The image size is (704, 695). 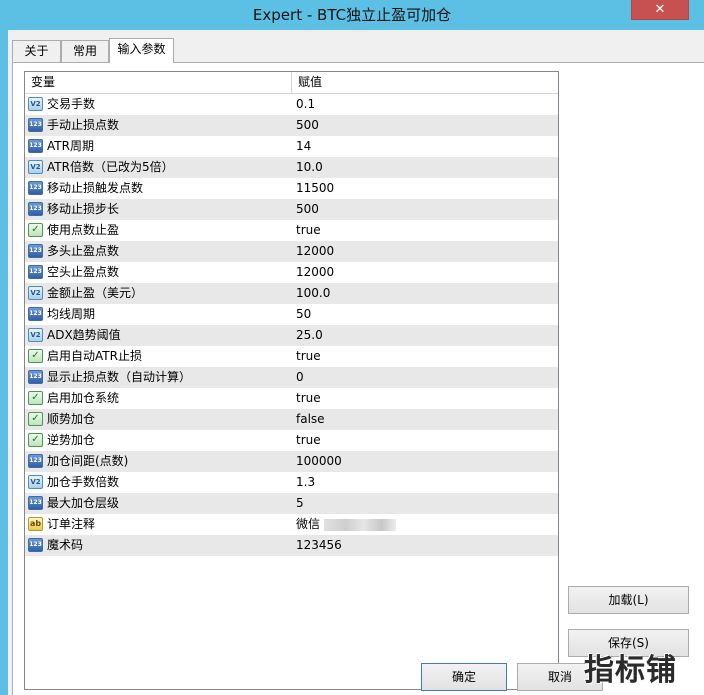 I want to click on parameter-value: 微信, so click(x=308, y=524).